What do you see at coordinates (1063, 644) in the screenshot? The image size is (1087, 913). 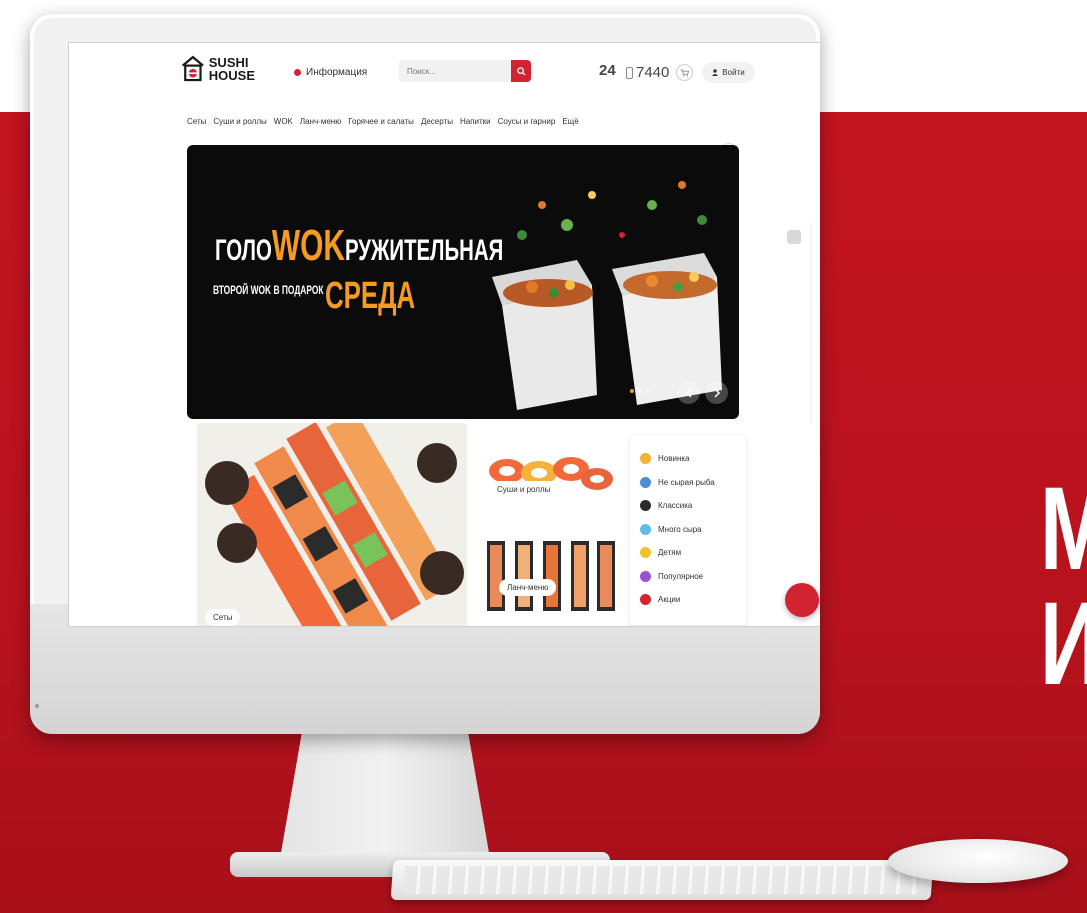 I see `side-heading-line2: И` at bounding box center [1063, 644].